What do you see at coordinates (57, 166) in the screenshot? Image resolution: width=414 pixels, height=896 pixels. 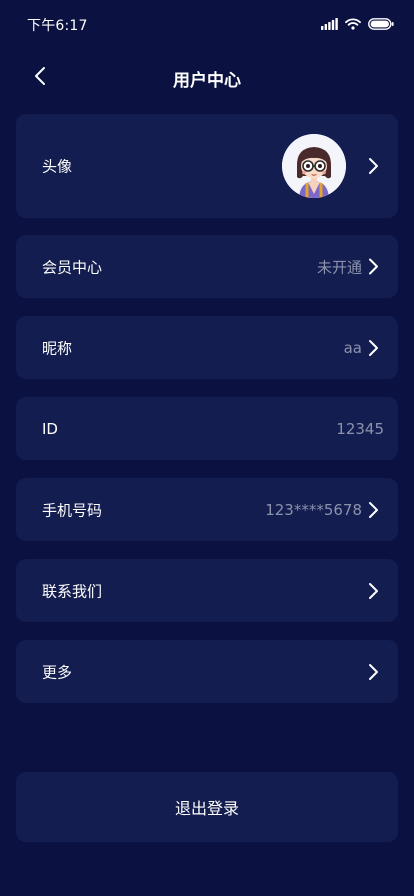 I see `avatar-label: 头像` at bounding box center [57, 166].